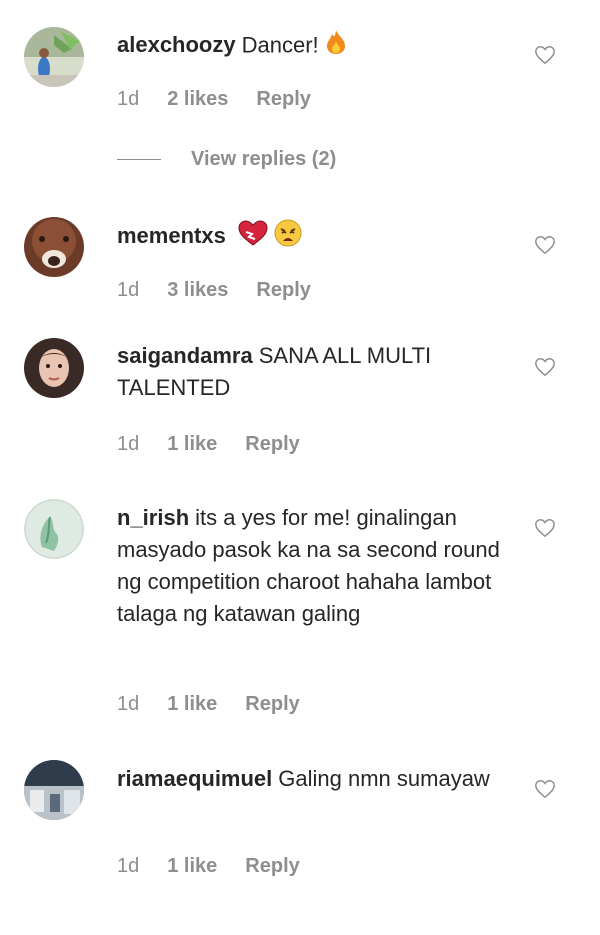 The image size is (600, 935). What do you see at coordinates (317, 237) in the screenshot?
I see `comment-body: mementxs` at bounding box center [317, 237].